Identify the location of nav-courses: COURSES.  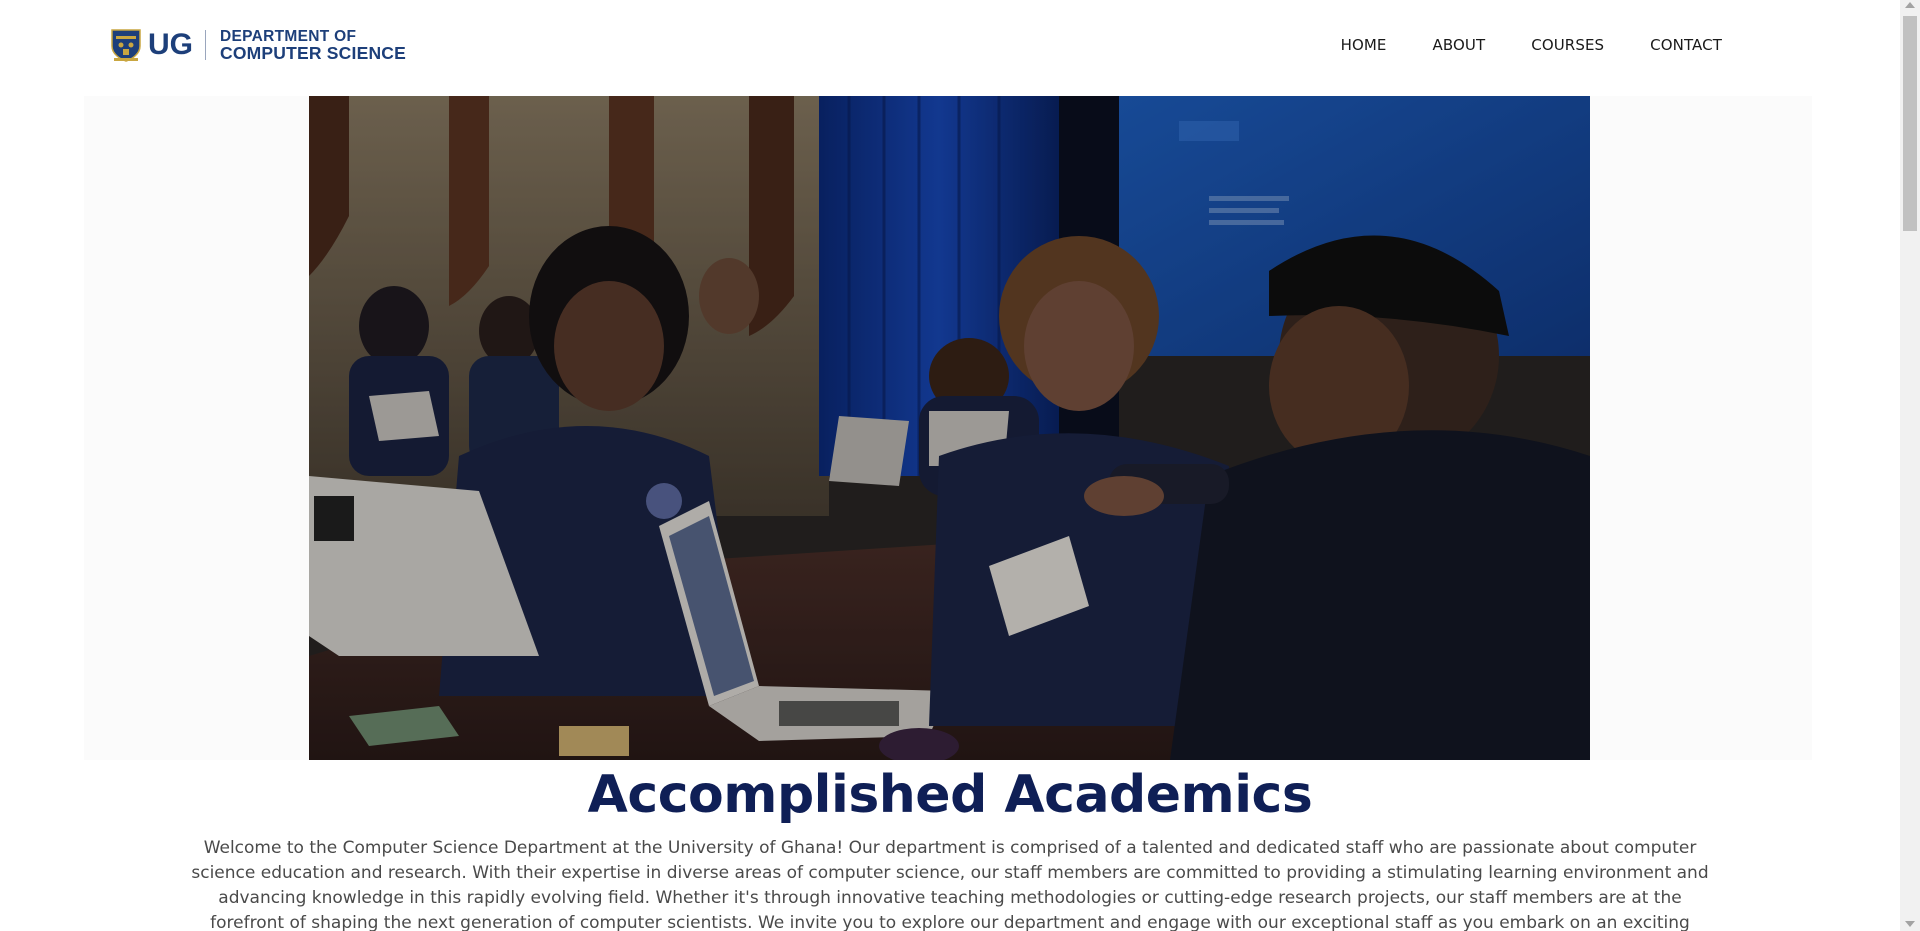
(1567, 45).